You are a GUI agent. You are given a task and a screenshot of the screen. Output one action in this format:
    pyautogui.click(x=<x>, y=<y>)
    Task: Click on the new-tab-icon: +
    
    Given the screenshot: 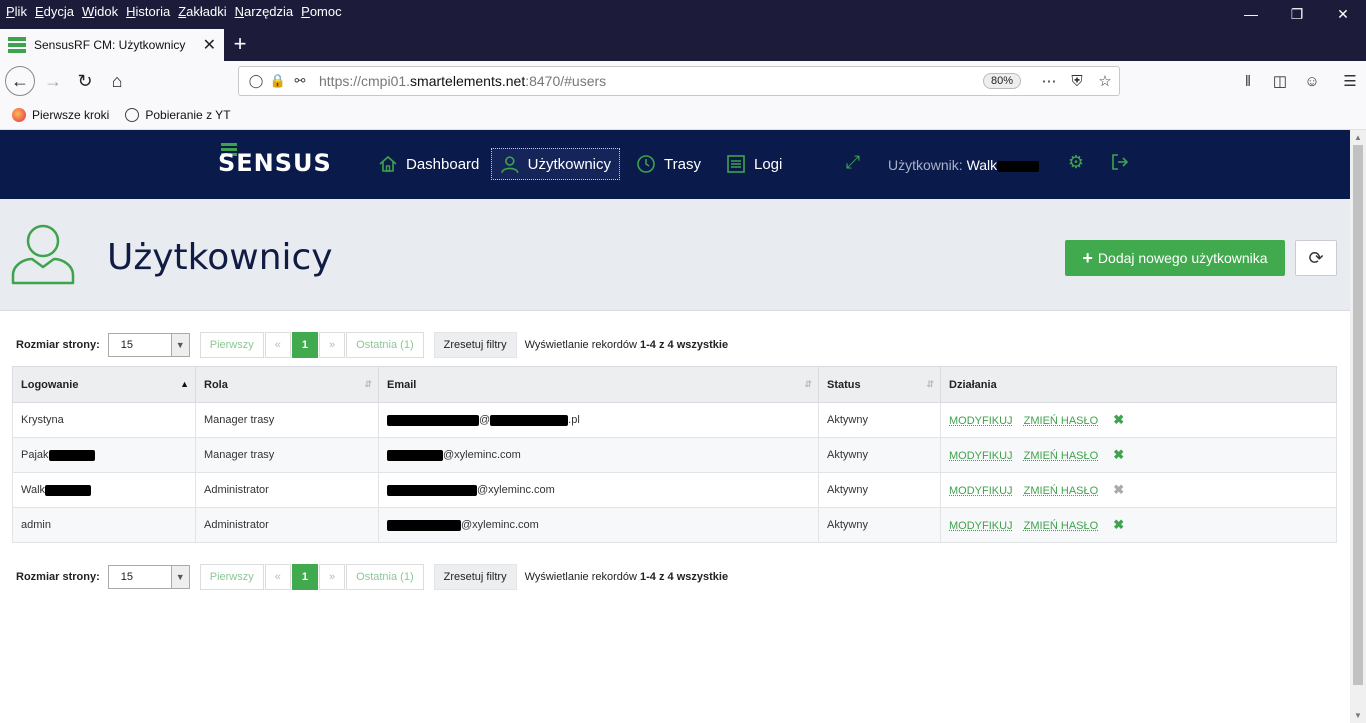 What is the action you would take?
    pyautogui.click(x=240, y=44)
    